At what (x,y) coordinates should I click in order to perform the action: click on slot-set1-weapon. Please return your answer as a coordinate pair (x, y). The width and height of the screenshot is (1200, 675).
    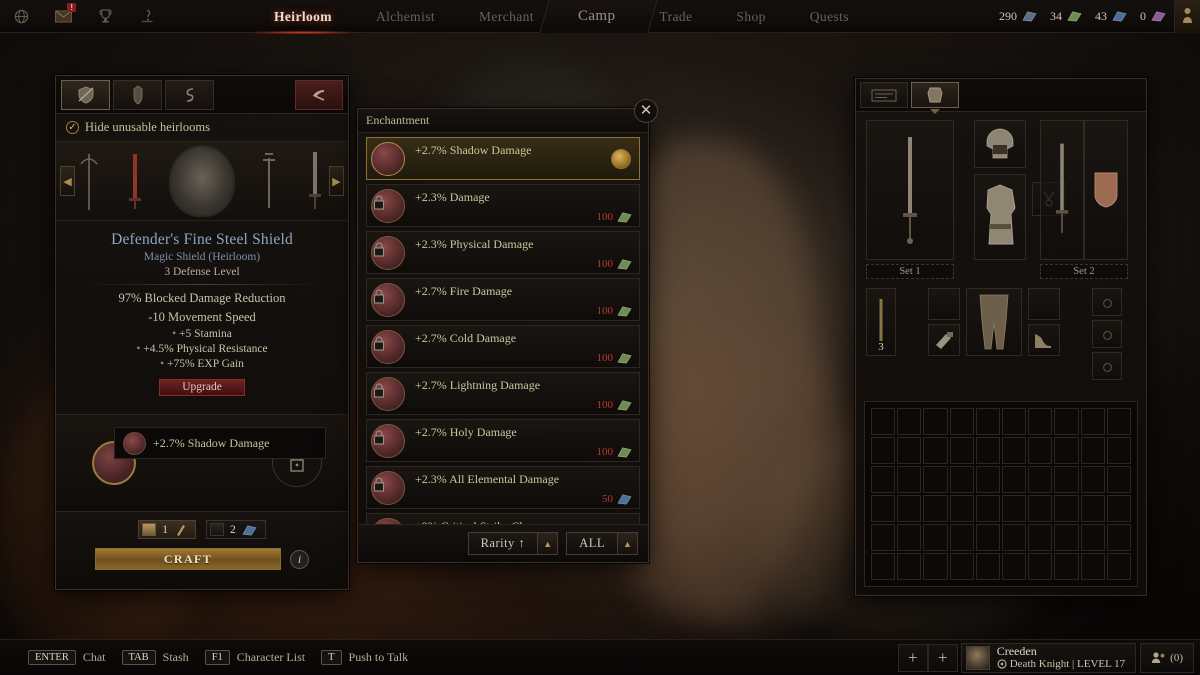
    Looking at the image, I should click on (910, 190).